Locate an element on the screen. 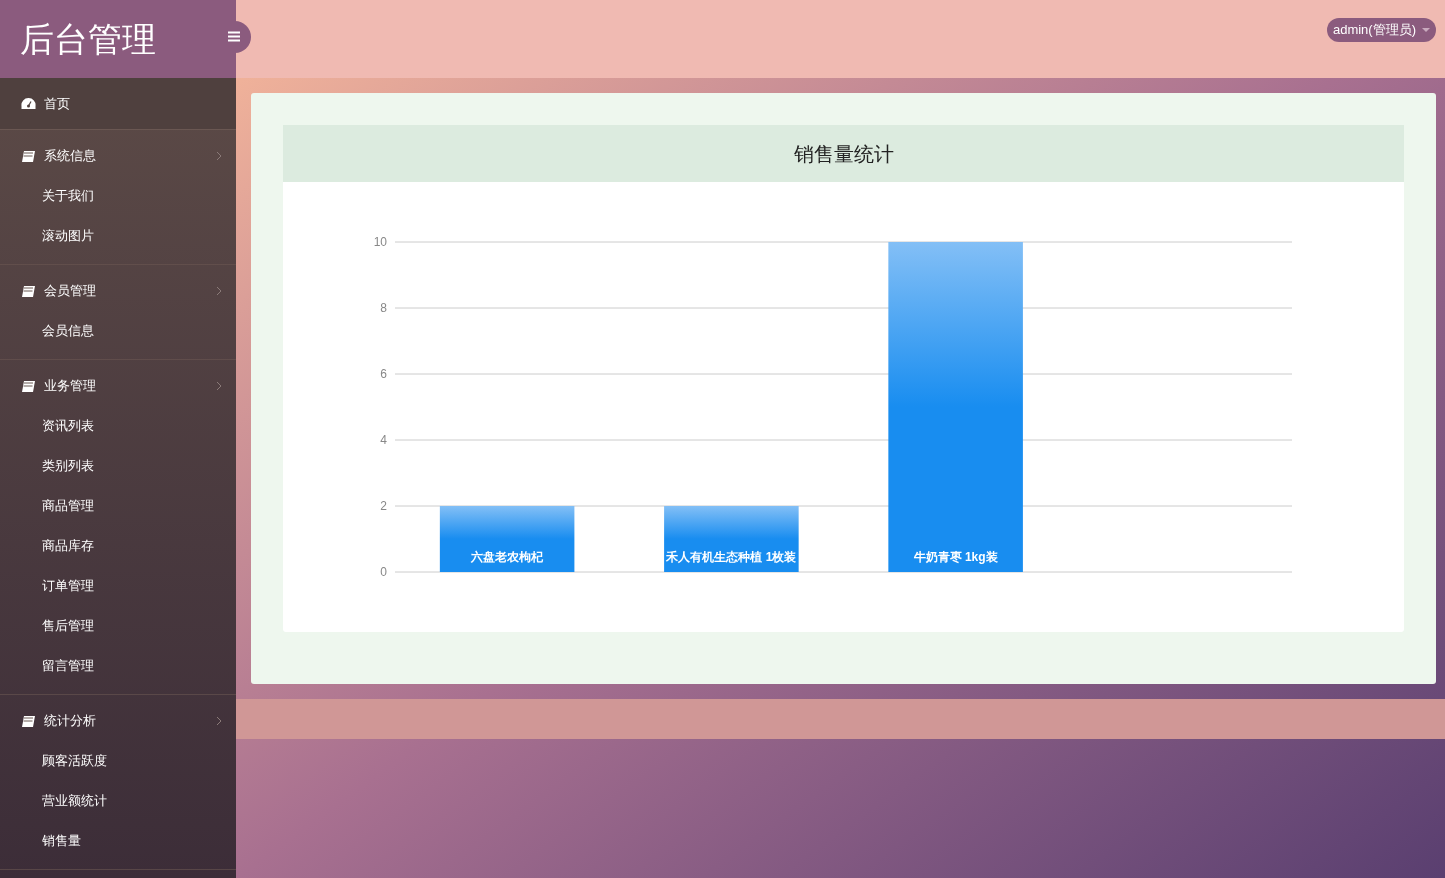 The height and width of the screenshot is (878, 1445). dashboard-icon is located at coordinates (28, 103).